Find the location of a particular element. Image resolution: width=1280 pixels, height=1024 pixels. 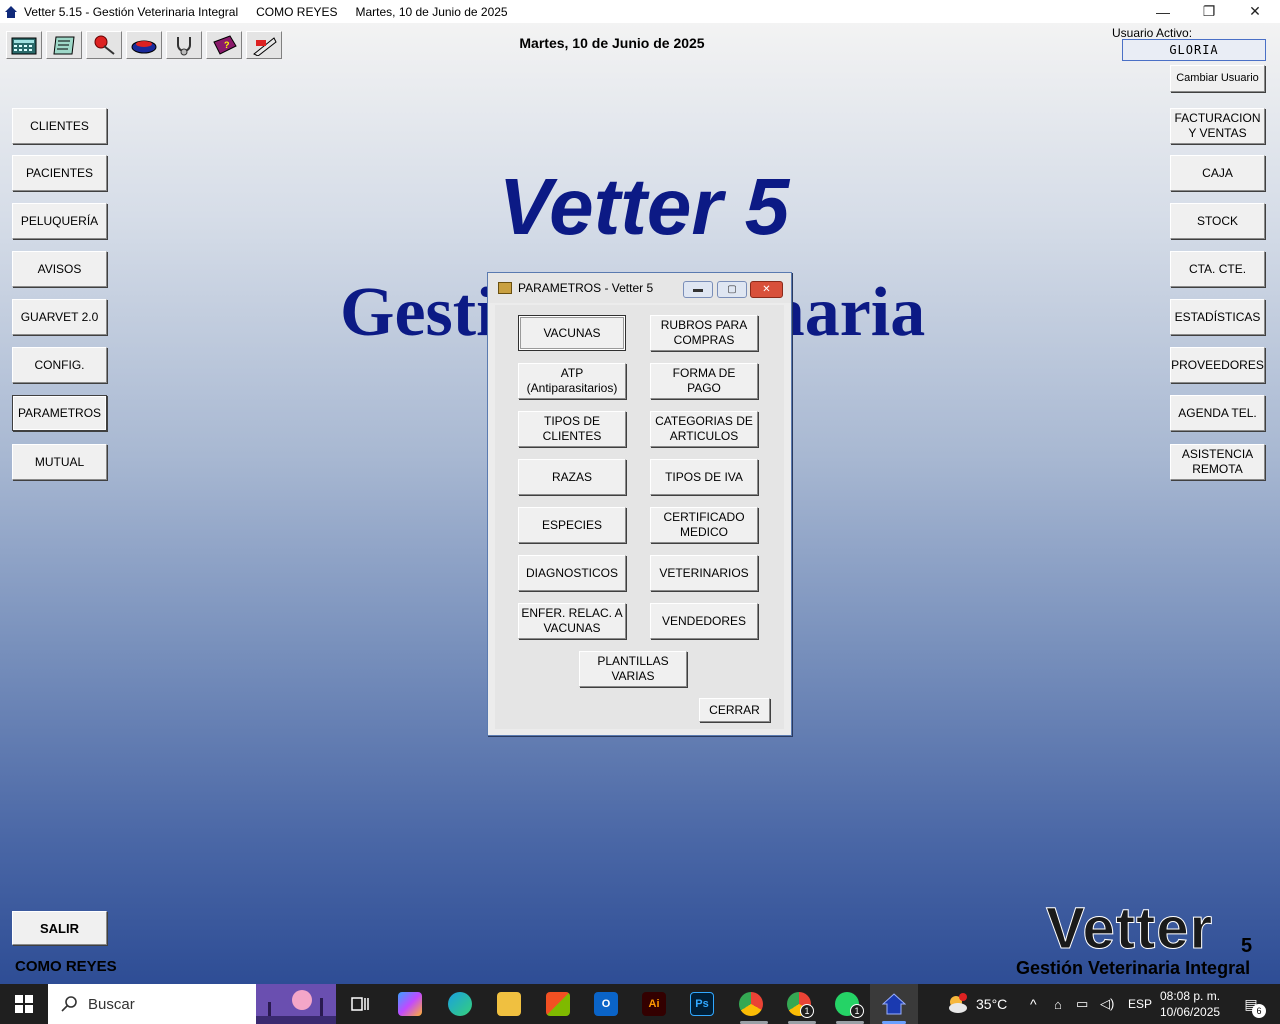

microsoft-store-icon is located at coordinates (558, 1004).